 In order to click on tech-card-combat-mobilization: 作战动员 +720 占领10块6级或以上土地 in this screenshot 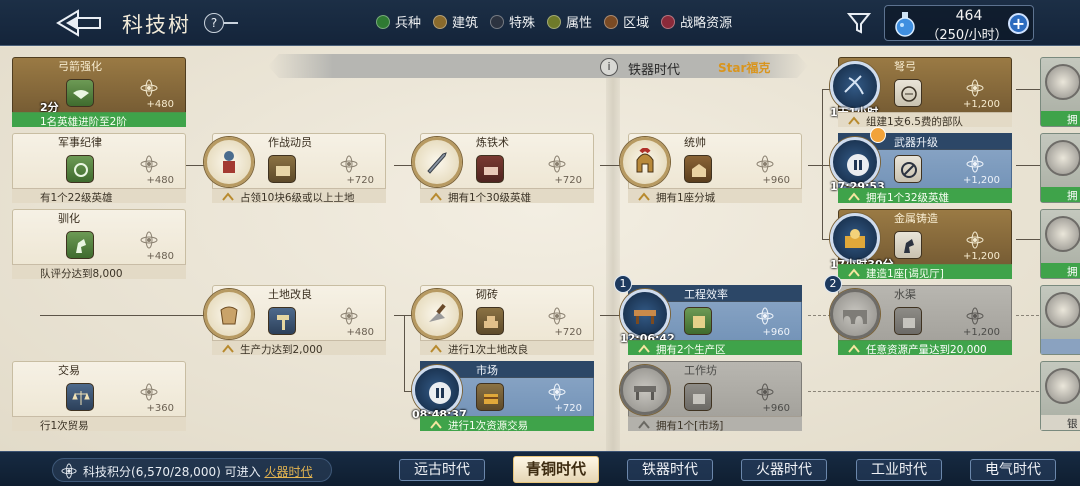, I will do `click(295, 168)`.